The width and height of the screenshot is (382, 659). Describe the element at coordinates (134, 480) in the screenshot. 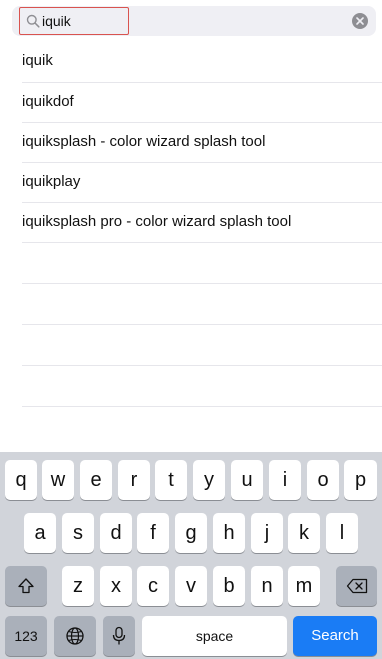

I see `key-r: r` at that location.